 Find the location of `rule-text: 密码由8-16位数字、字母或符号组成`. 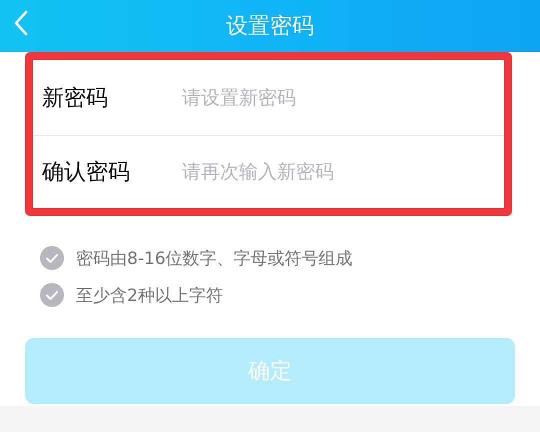

rule-text: 密码由8-16位数字、字母或符号组成 is located at coordinates (214, 259).